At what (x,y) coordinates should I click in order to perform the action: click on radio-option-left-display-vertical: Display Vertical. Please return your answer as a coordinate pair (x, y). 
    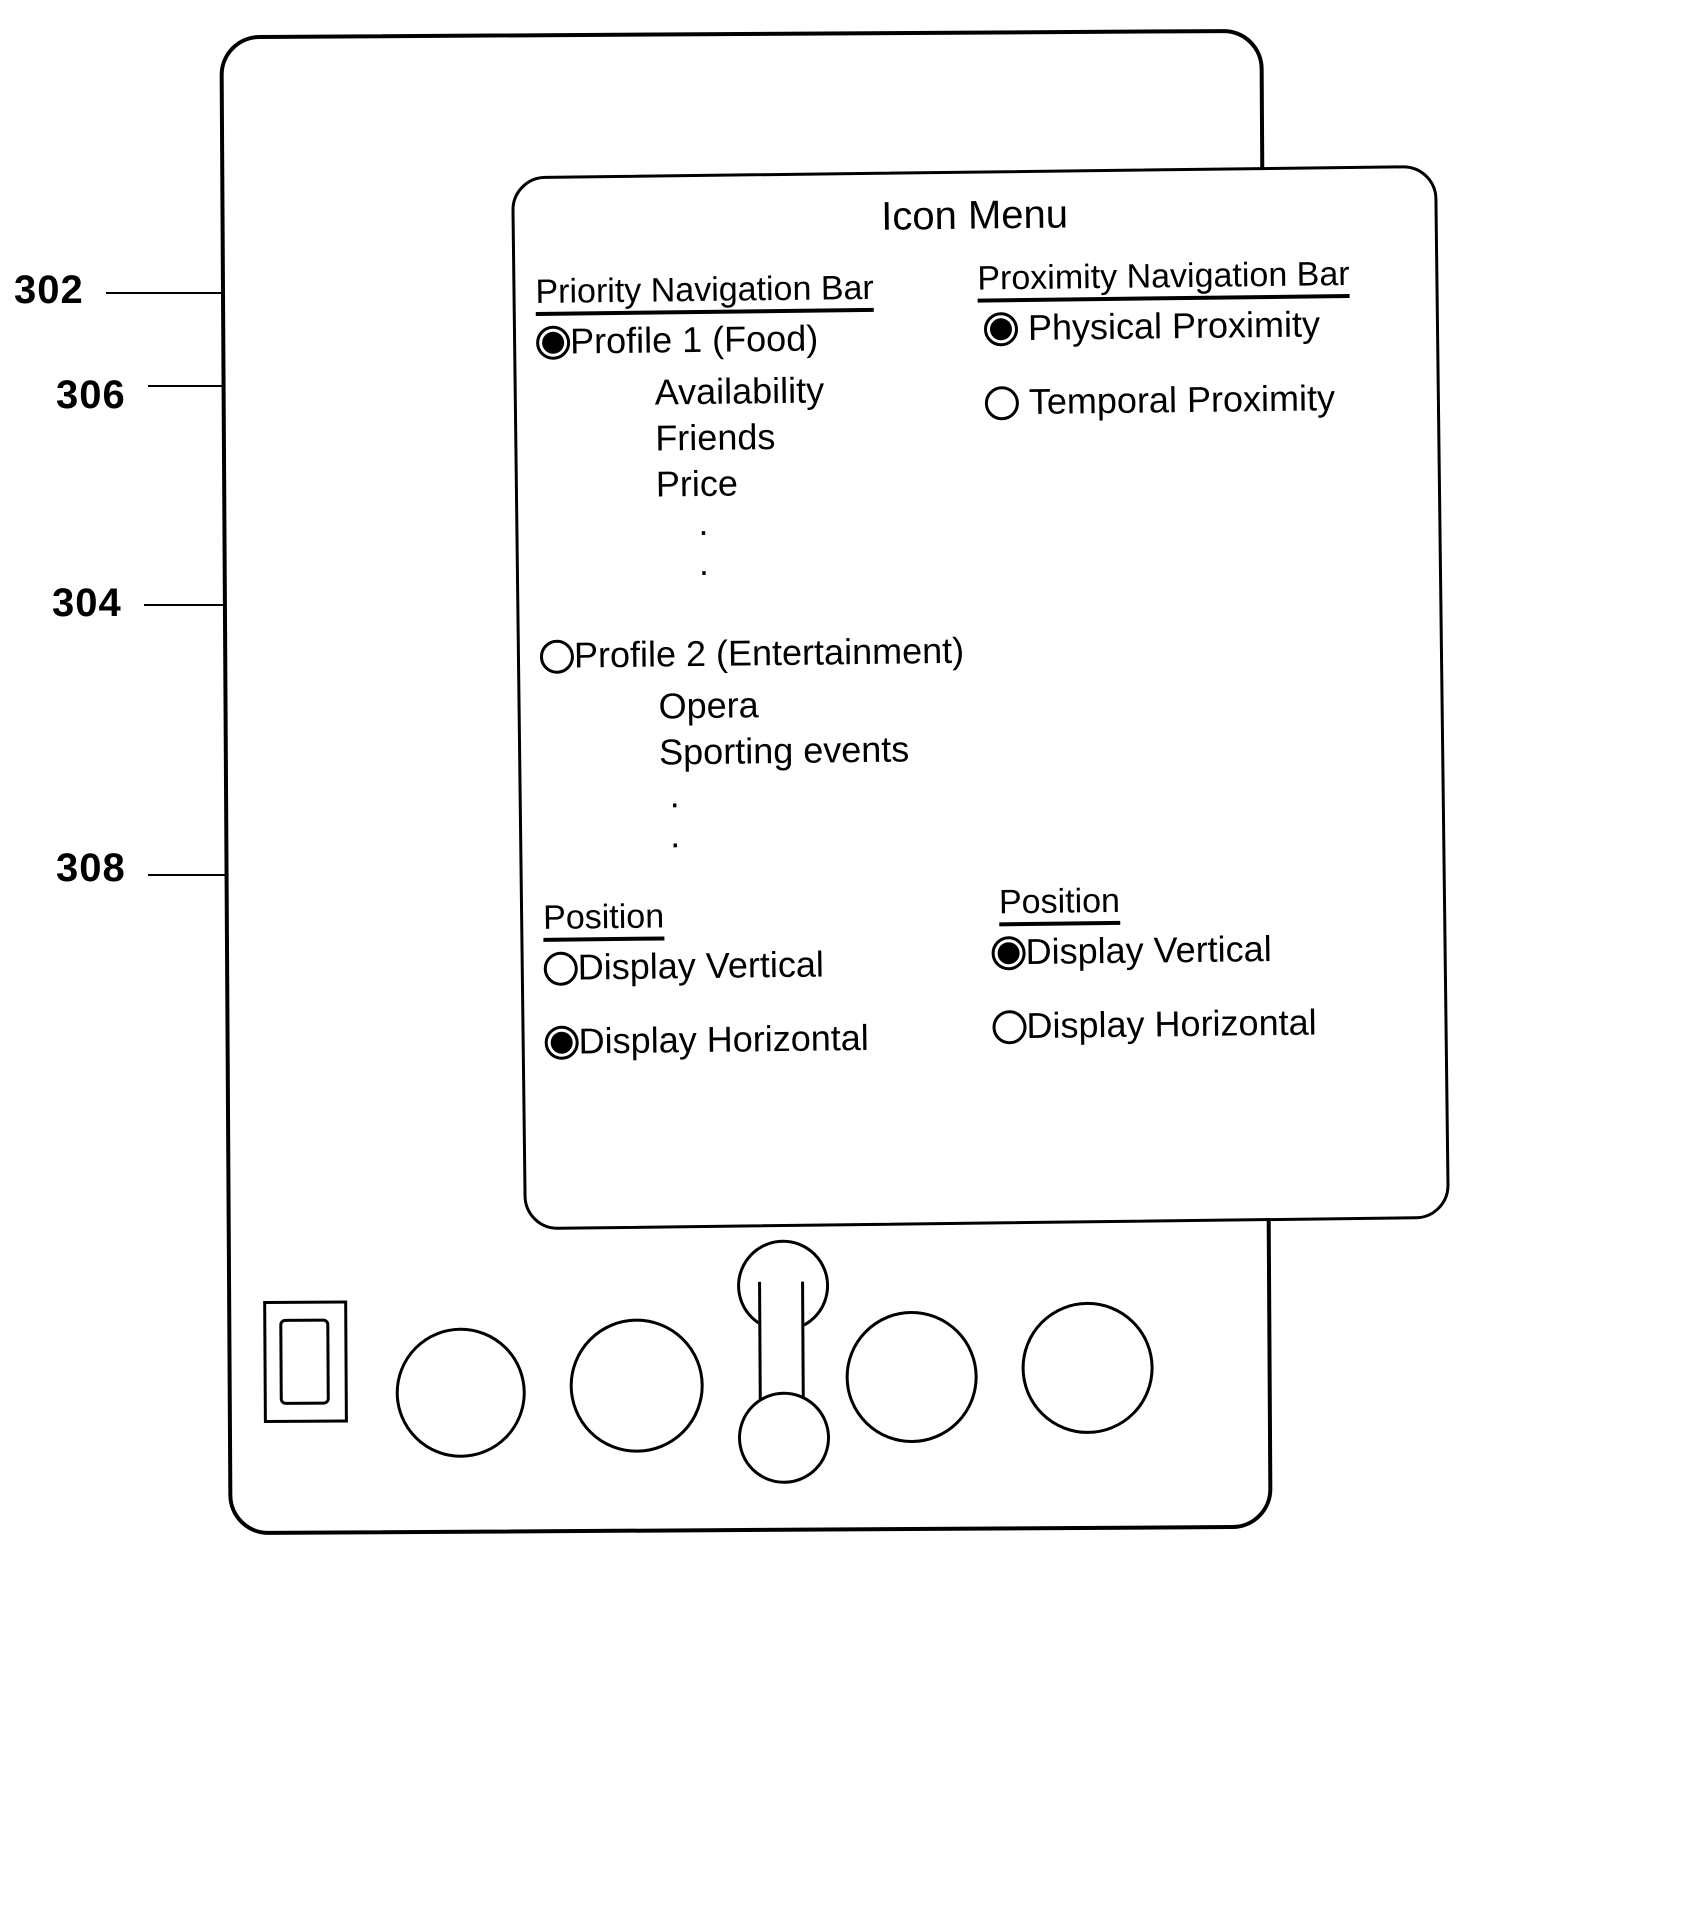
    Looking at the image, I should click on (684, 966).